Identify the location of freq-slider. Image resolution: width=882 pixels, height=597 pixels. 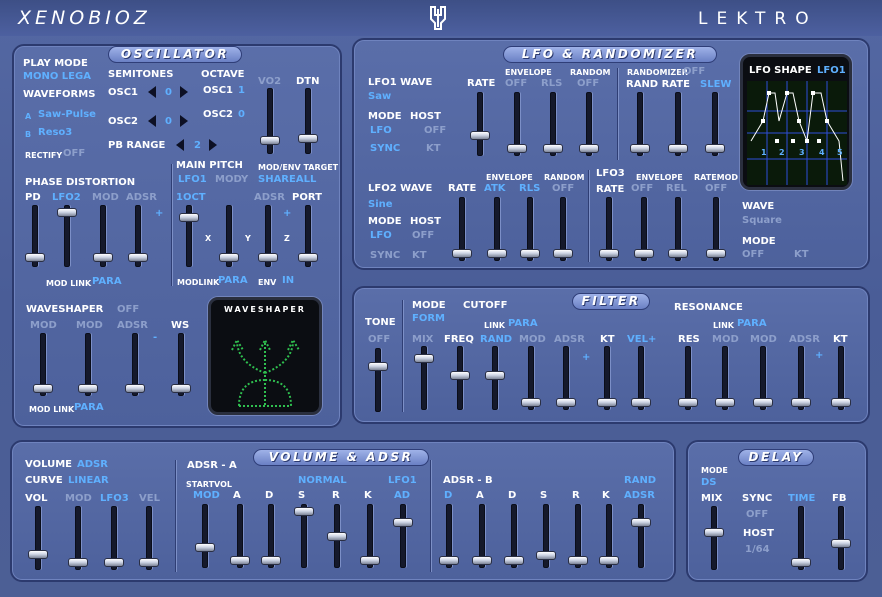
(460, 378).